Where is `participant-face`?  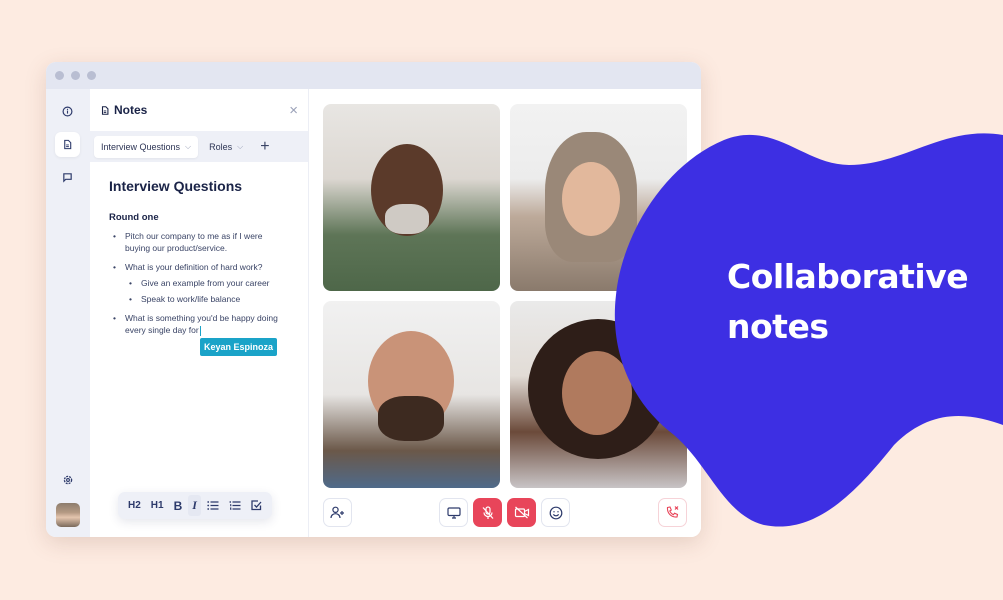
participant-face is located at coordinates (591, 199).